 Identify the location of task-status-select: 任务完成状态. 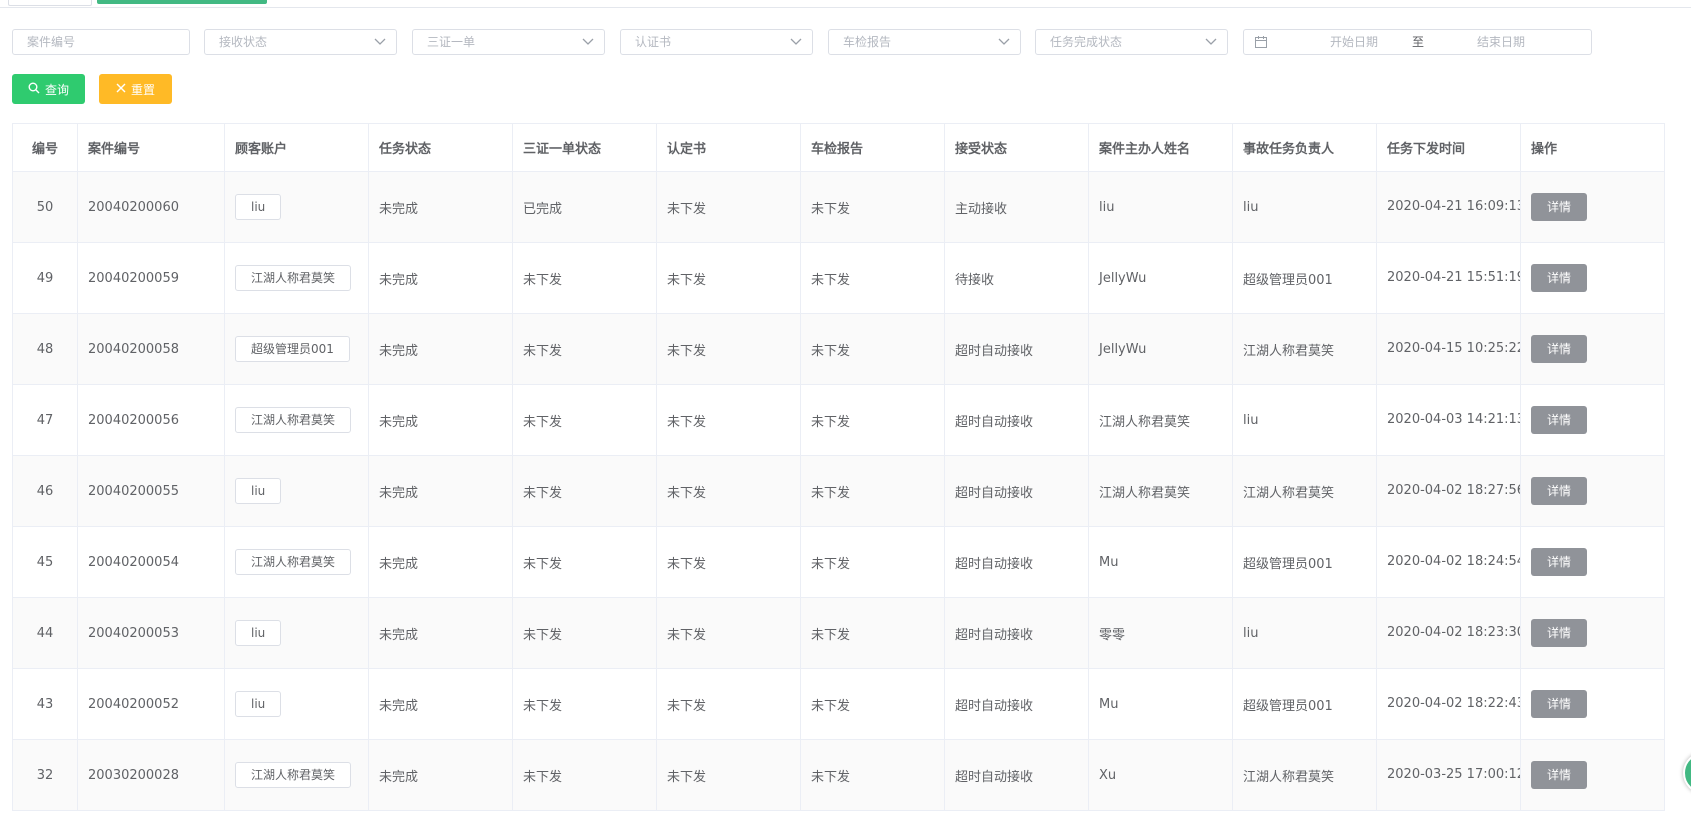
(1131, 42).